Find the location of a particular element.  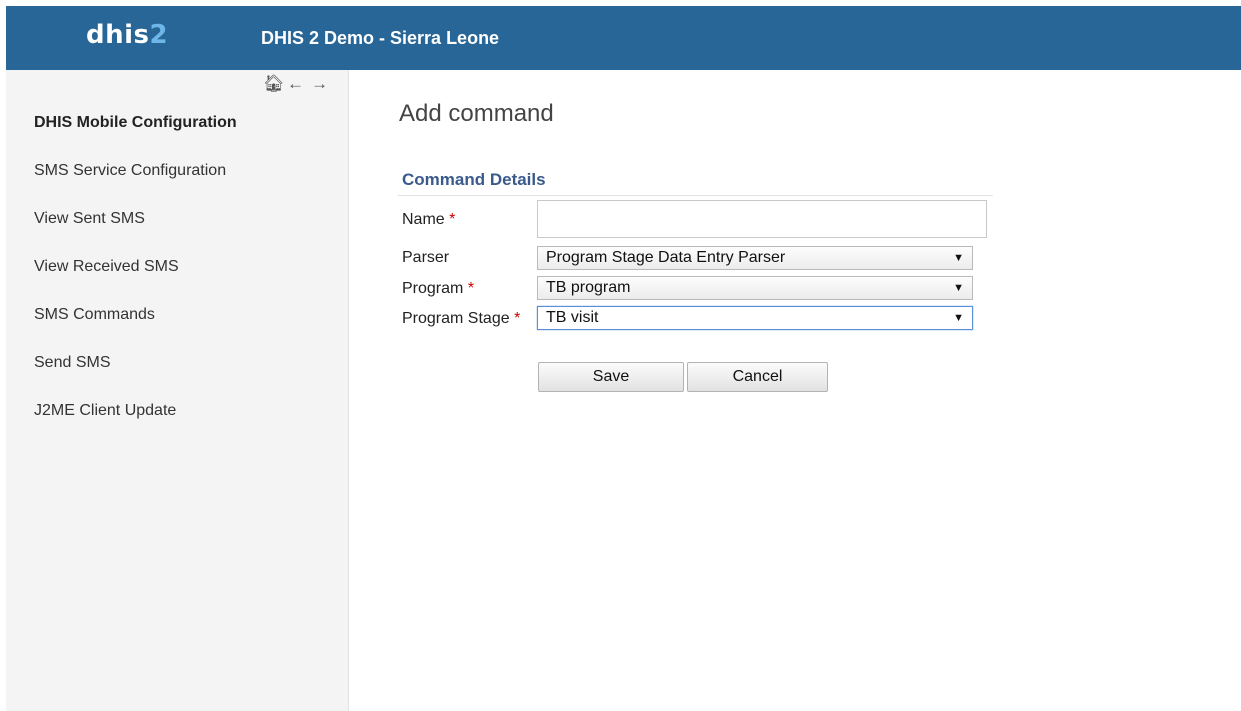

parser-selected-value: Program Stage Data Entry Parser is located at coordinates (666, 257).